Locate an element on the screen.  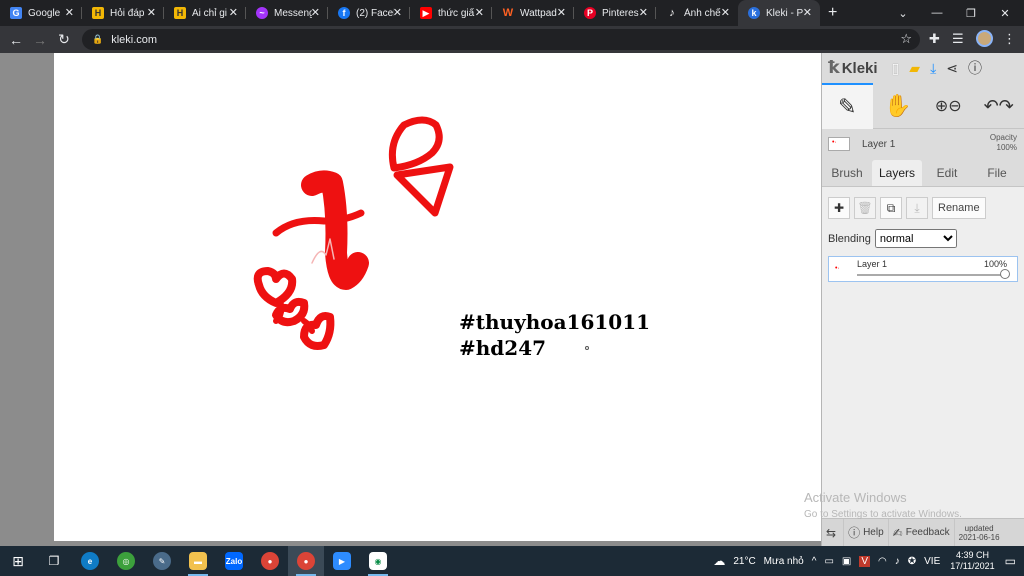
duplicate-layer-button: ⧉ is located at coordinates (891, 208).